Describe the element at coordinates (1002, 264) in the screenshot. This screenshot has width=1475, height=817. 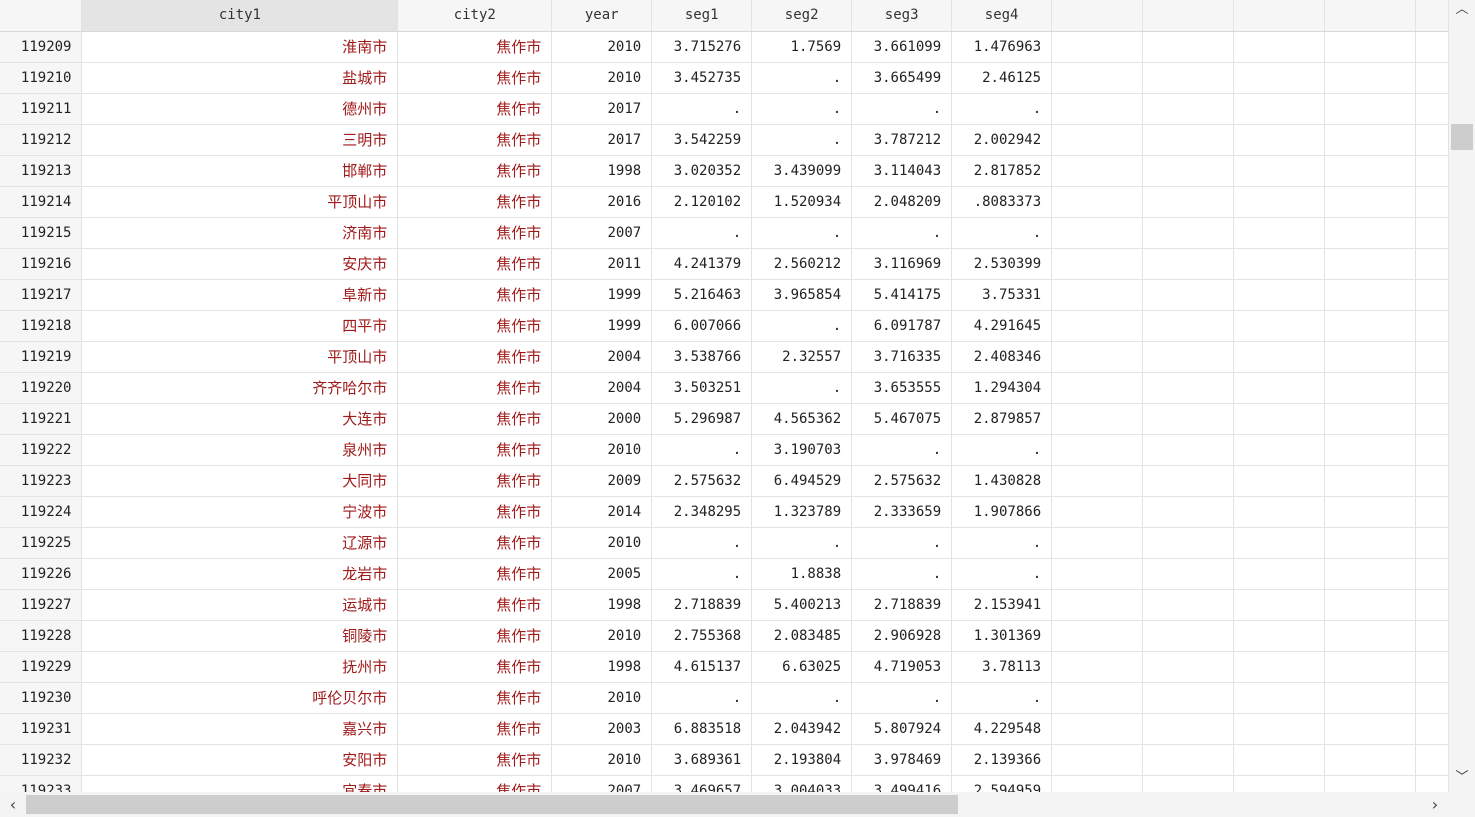
I see `cell-seg4: 2.530399` at that location.